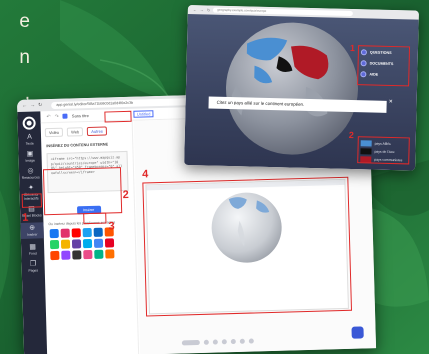  Describe the element at coordinates (32, 266) in the screenshot. I see `sidebar-item-pages: ❐ Pages` at that location.